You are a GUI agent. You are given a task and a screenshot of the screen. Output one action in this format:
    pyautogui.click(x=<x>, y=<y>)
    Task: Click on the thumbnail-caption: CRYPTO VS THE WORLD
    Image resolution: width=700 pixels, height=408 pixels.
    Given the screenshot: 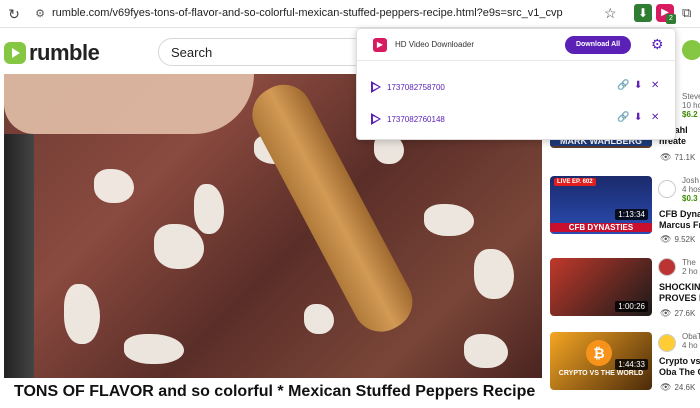 What is the action you would take?
    pyautogui.click(x=601, y=373)
    